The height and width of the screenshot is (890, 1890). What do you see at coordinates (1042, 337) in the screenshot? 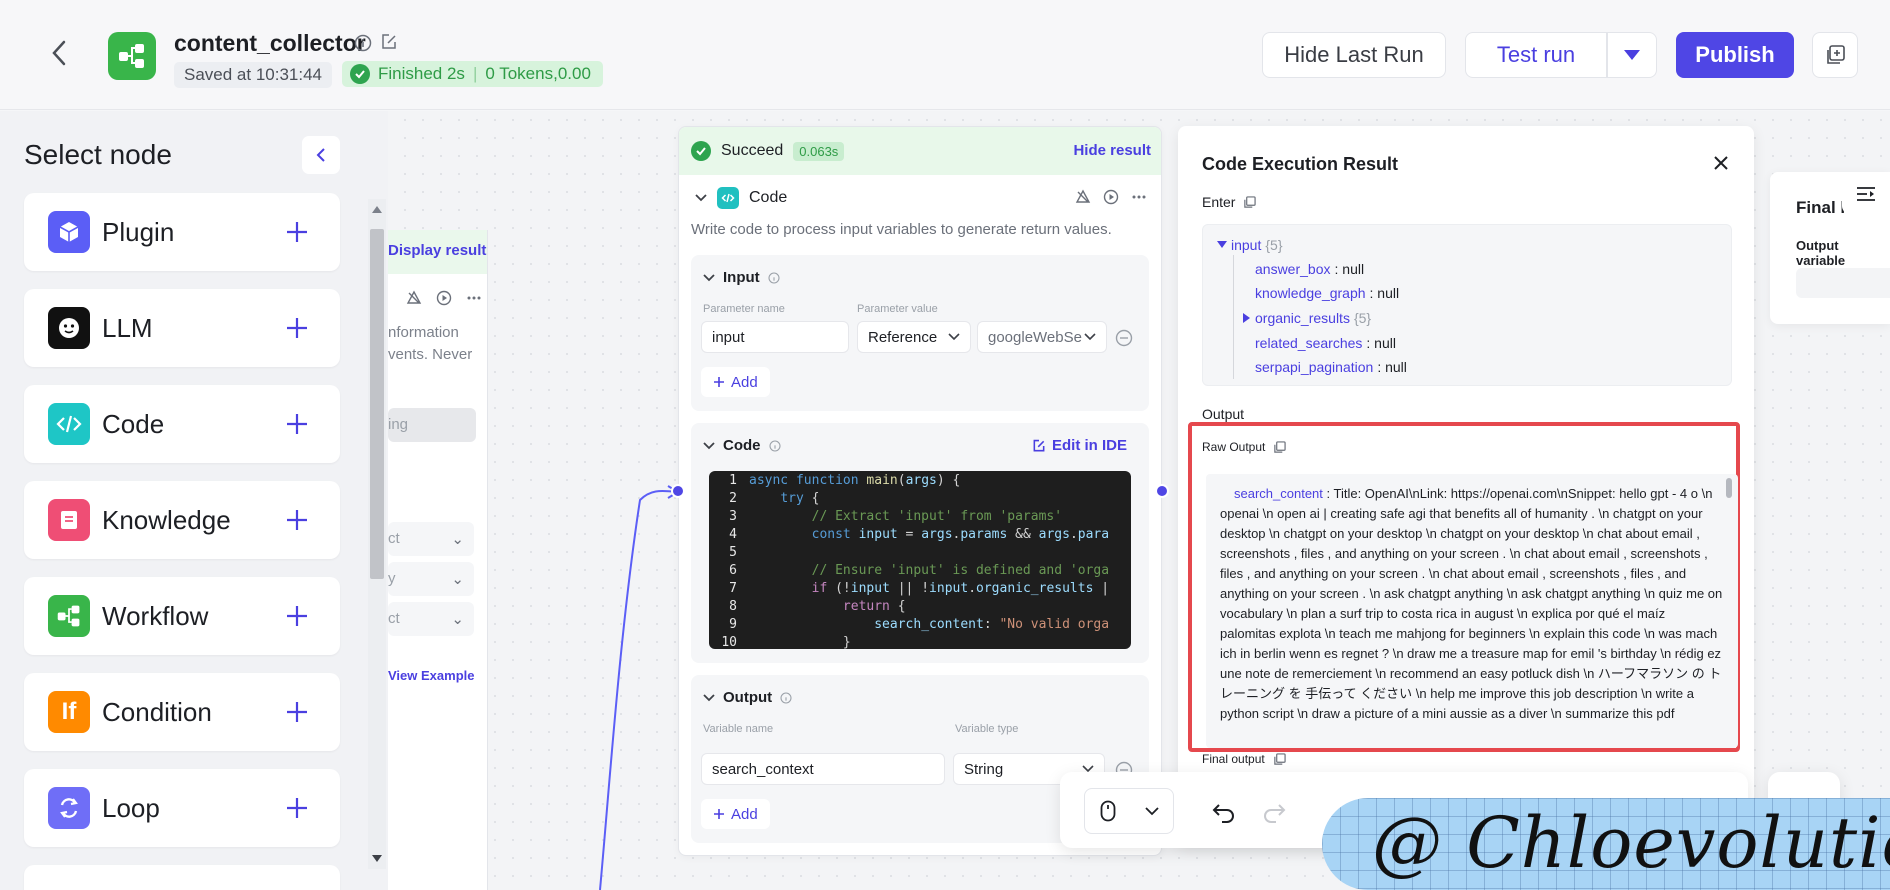
I see `parameter-reference-select: googleWebSe` at bounding box center [1042, 337].